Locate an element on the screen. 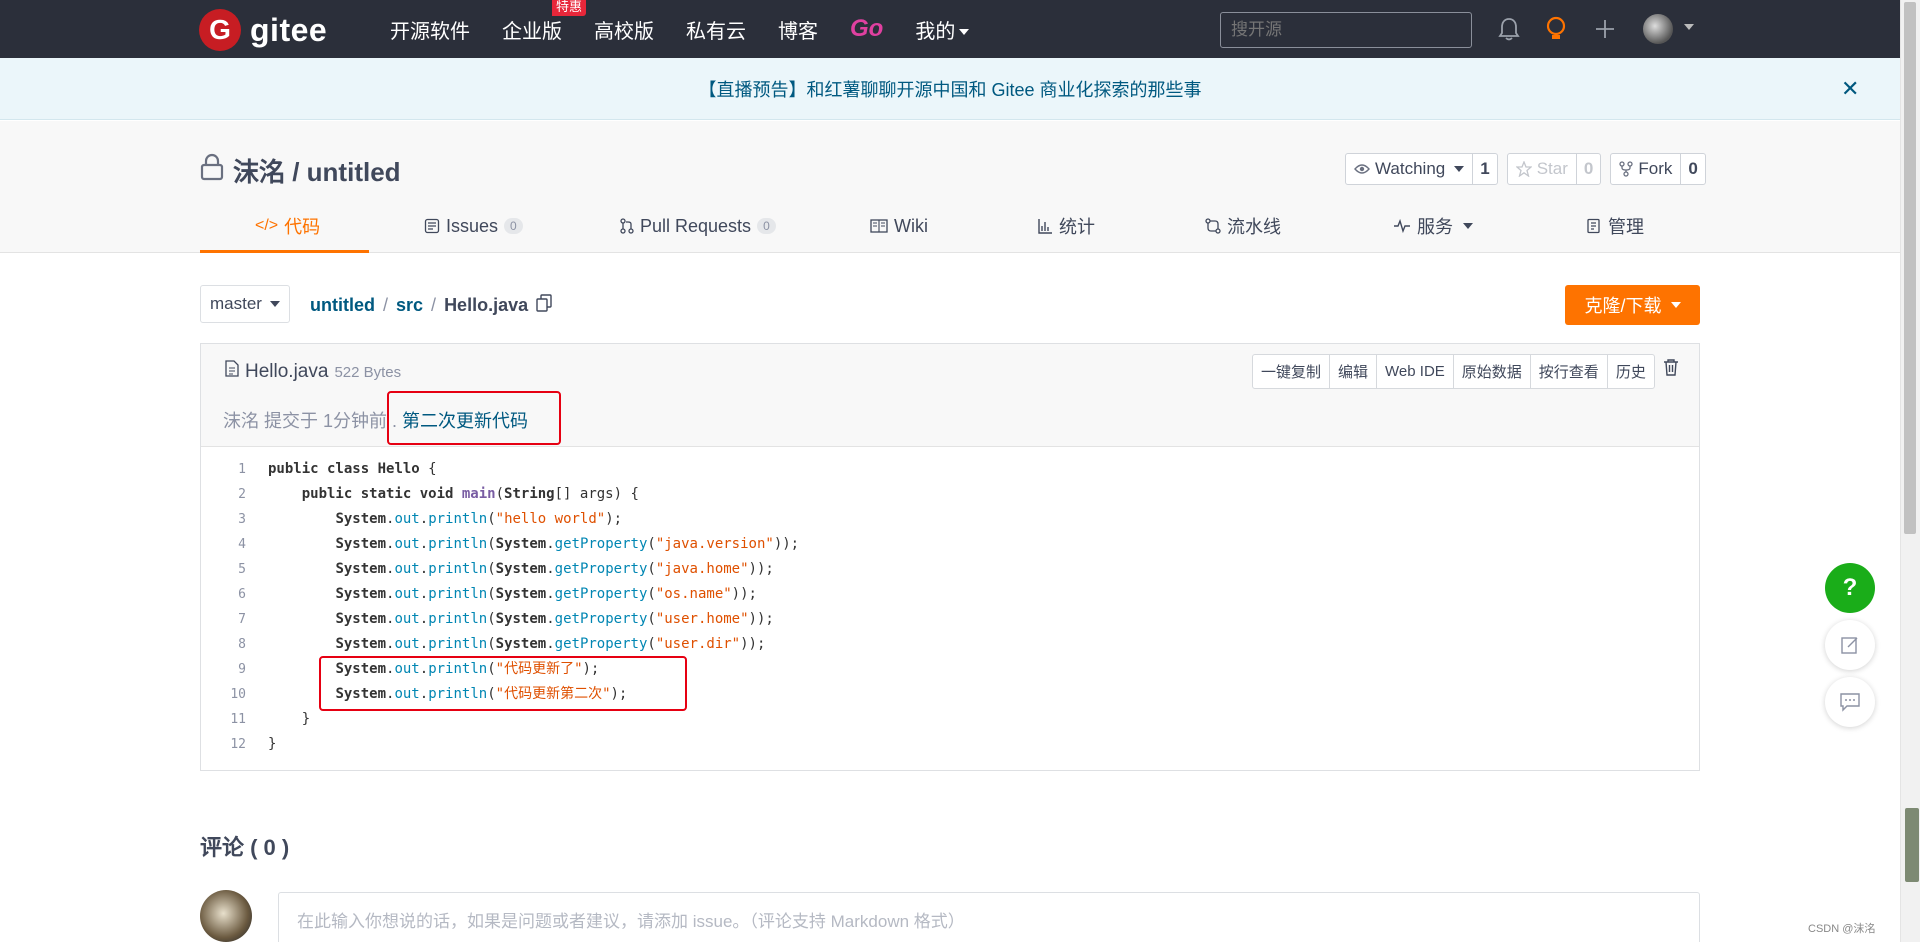 Image resolution: width=1920 pixels, height=942 pixels. manage-icon is located at coordinates (1593, 226).